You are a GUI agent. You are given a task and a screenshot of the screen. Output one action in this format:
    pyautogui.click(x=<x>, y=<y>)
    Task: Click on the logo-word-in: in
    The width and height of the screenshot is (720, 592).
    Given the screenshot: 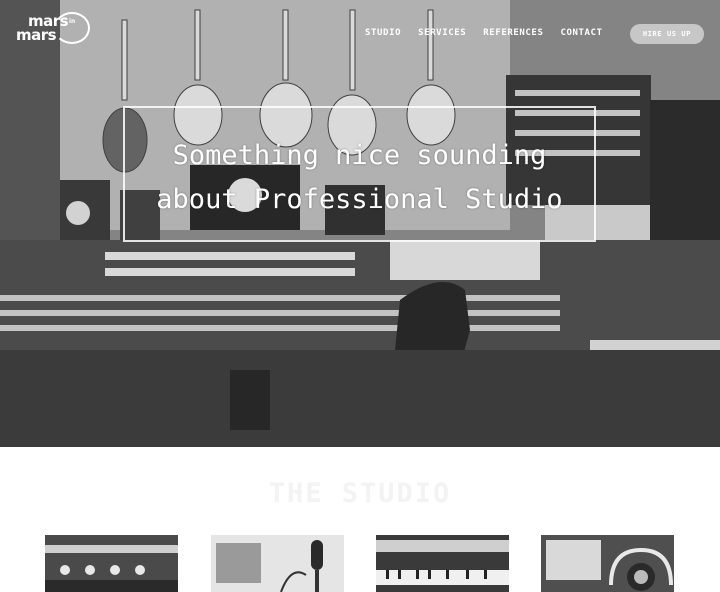 What is the action you would take?
    pyautogui.click(x=72, y=21)
    